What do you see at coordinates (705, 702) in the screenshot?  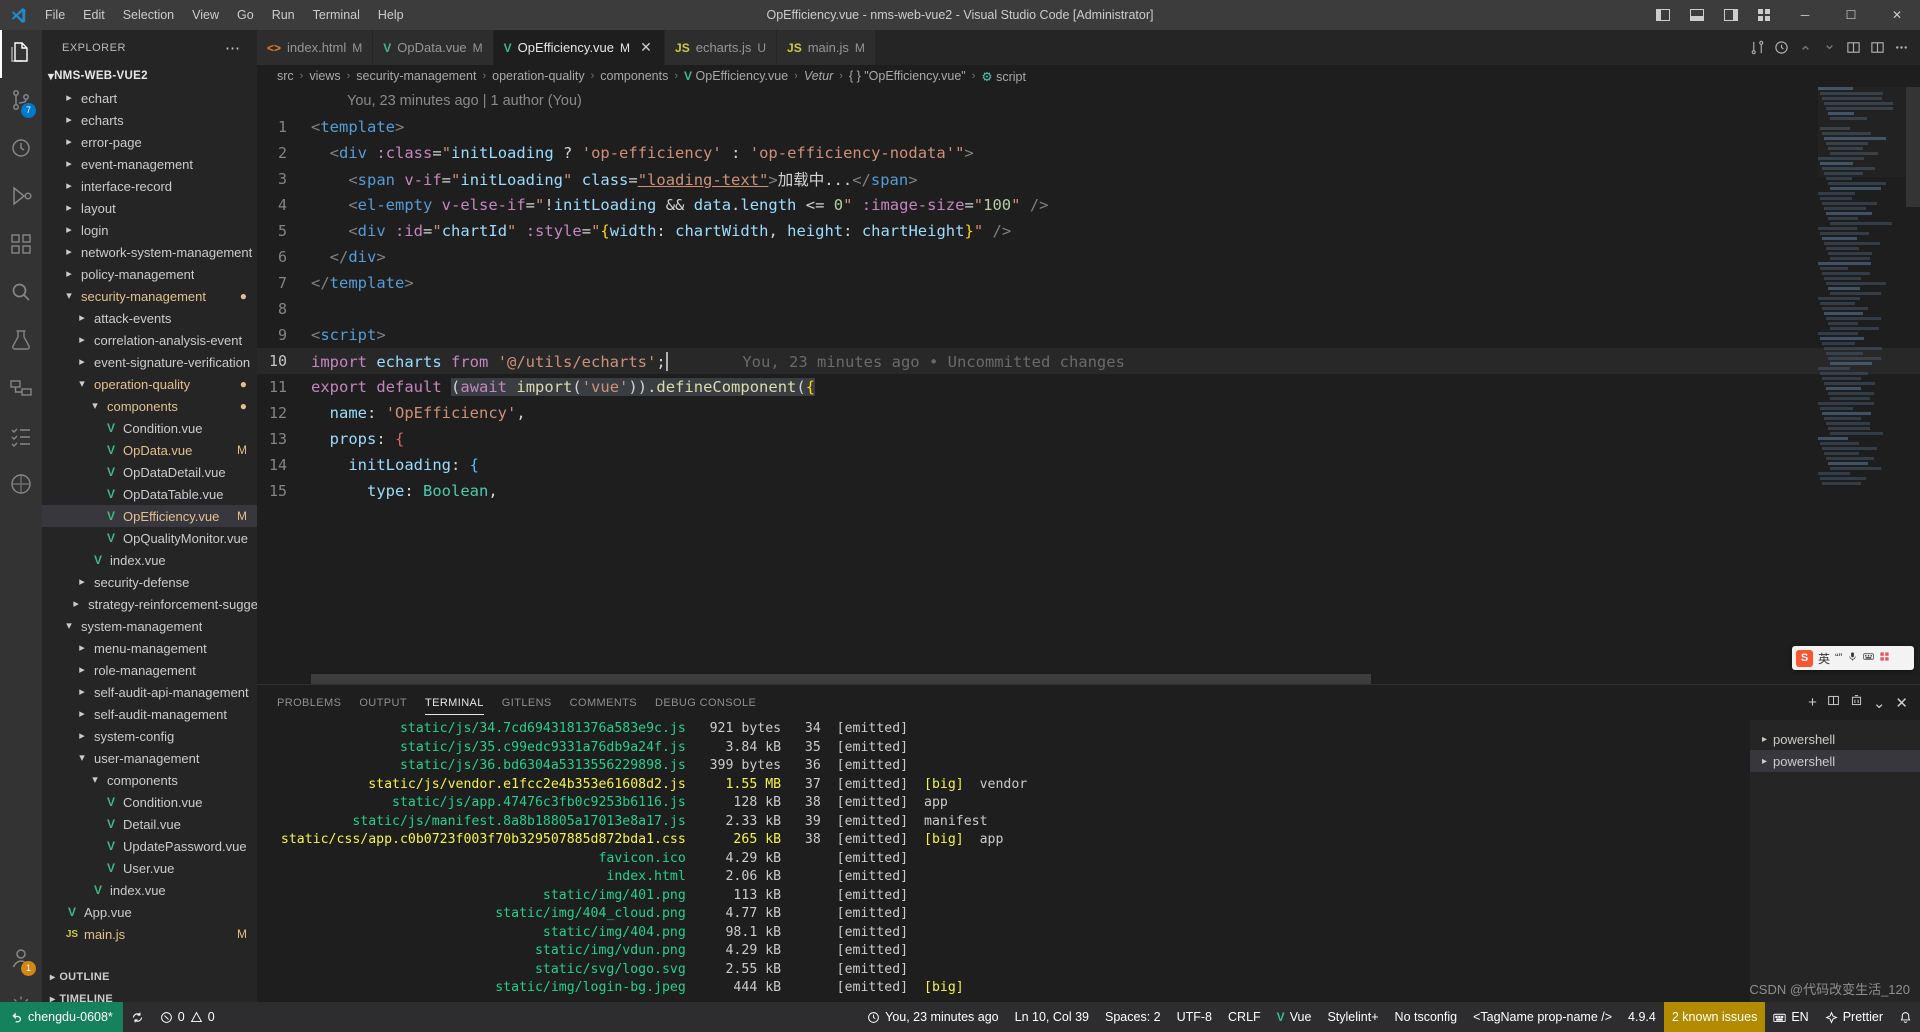 I see `panel-tab-debug-console: DEBUG CONSOLE` at bounding box center [705, 702].